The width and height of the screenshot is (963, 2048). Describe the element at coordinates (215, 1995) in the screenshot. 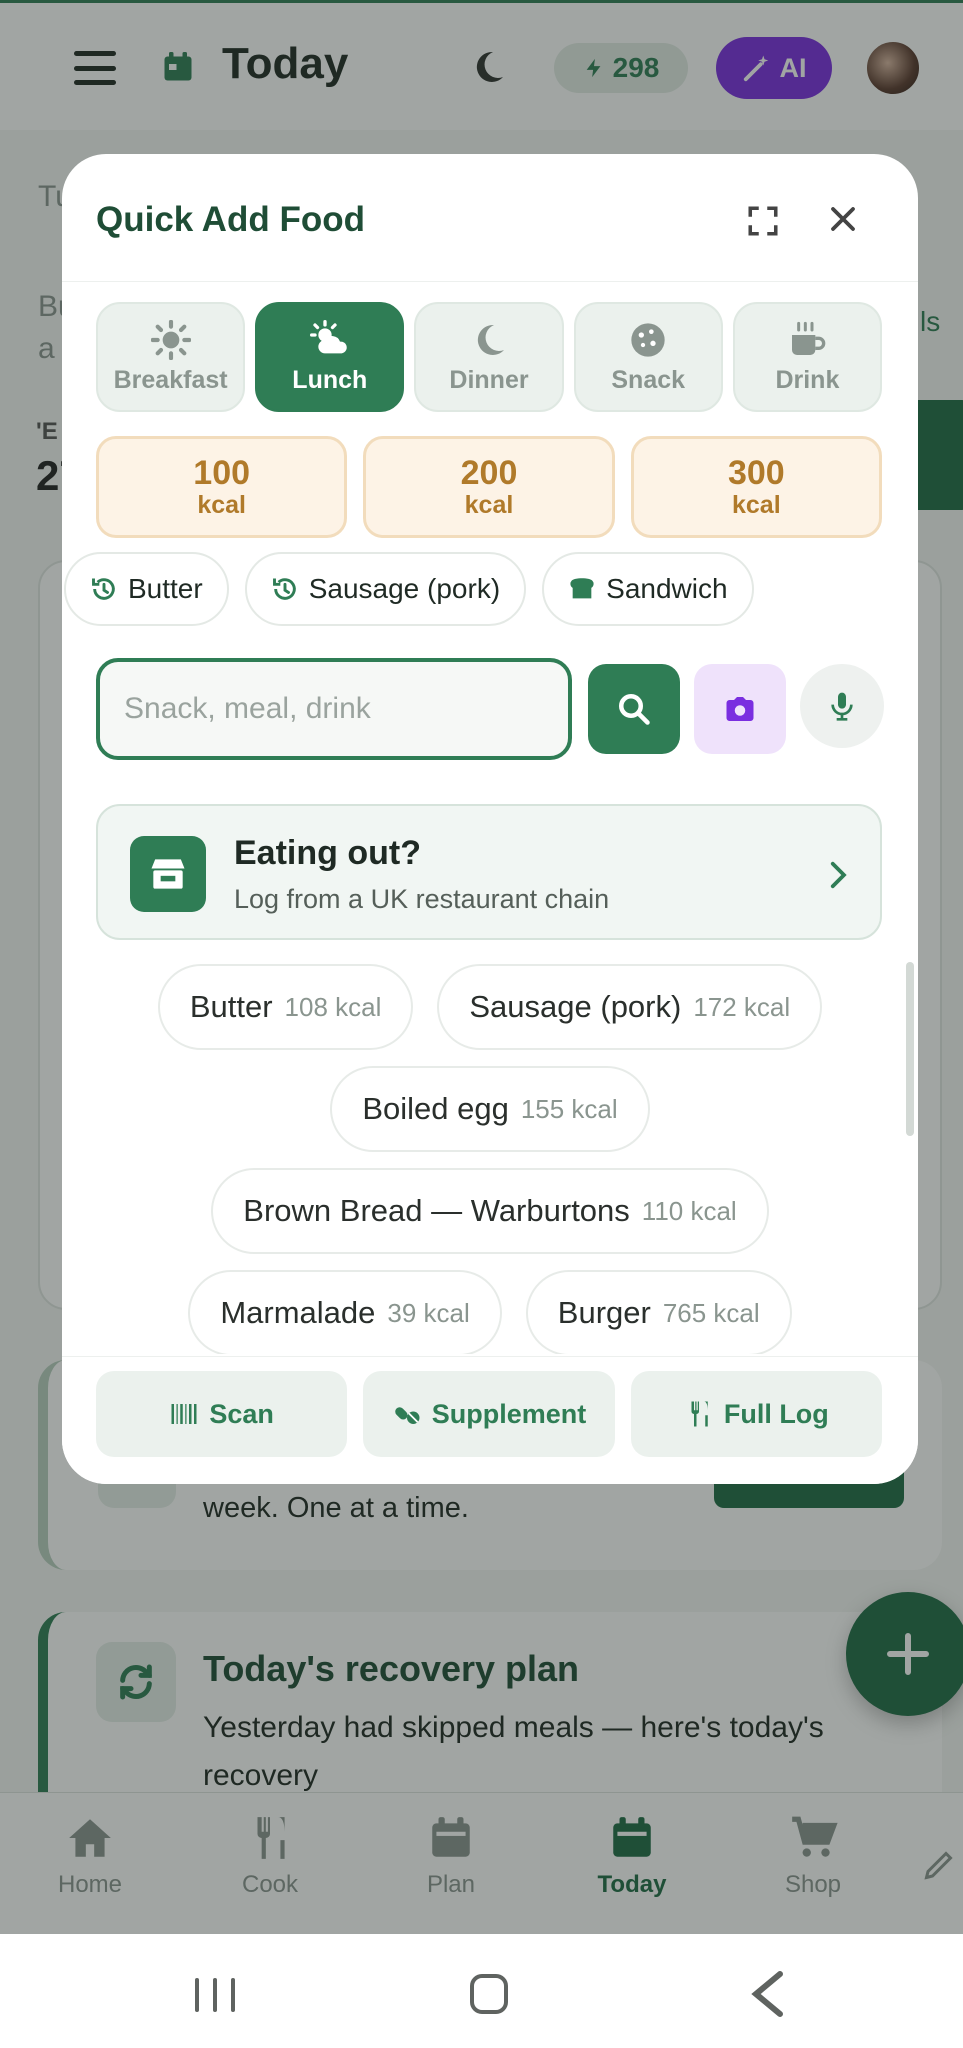

I see `recents-icon` at that location.